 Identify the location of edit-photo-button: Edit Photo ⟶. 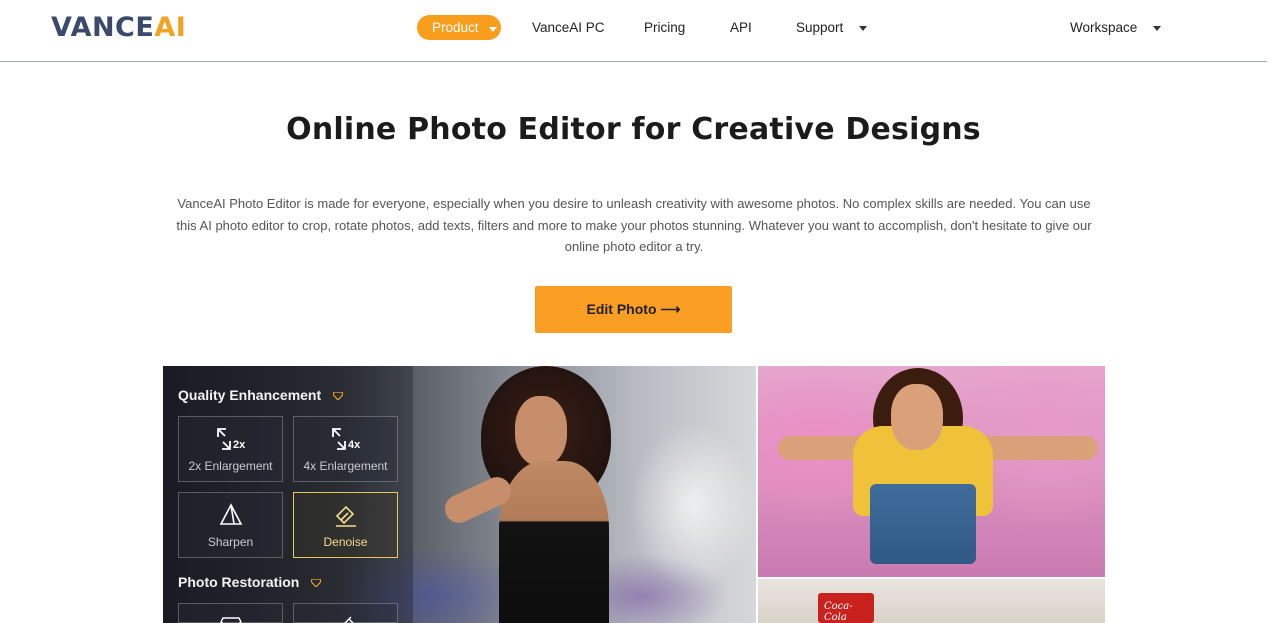
(633, 309).